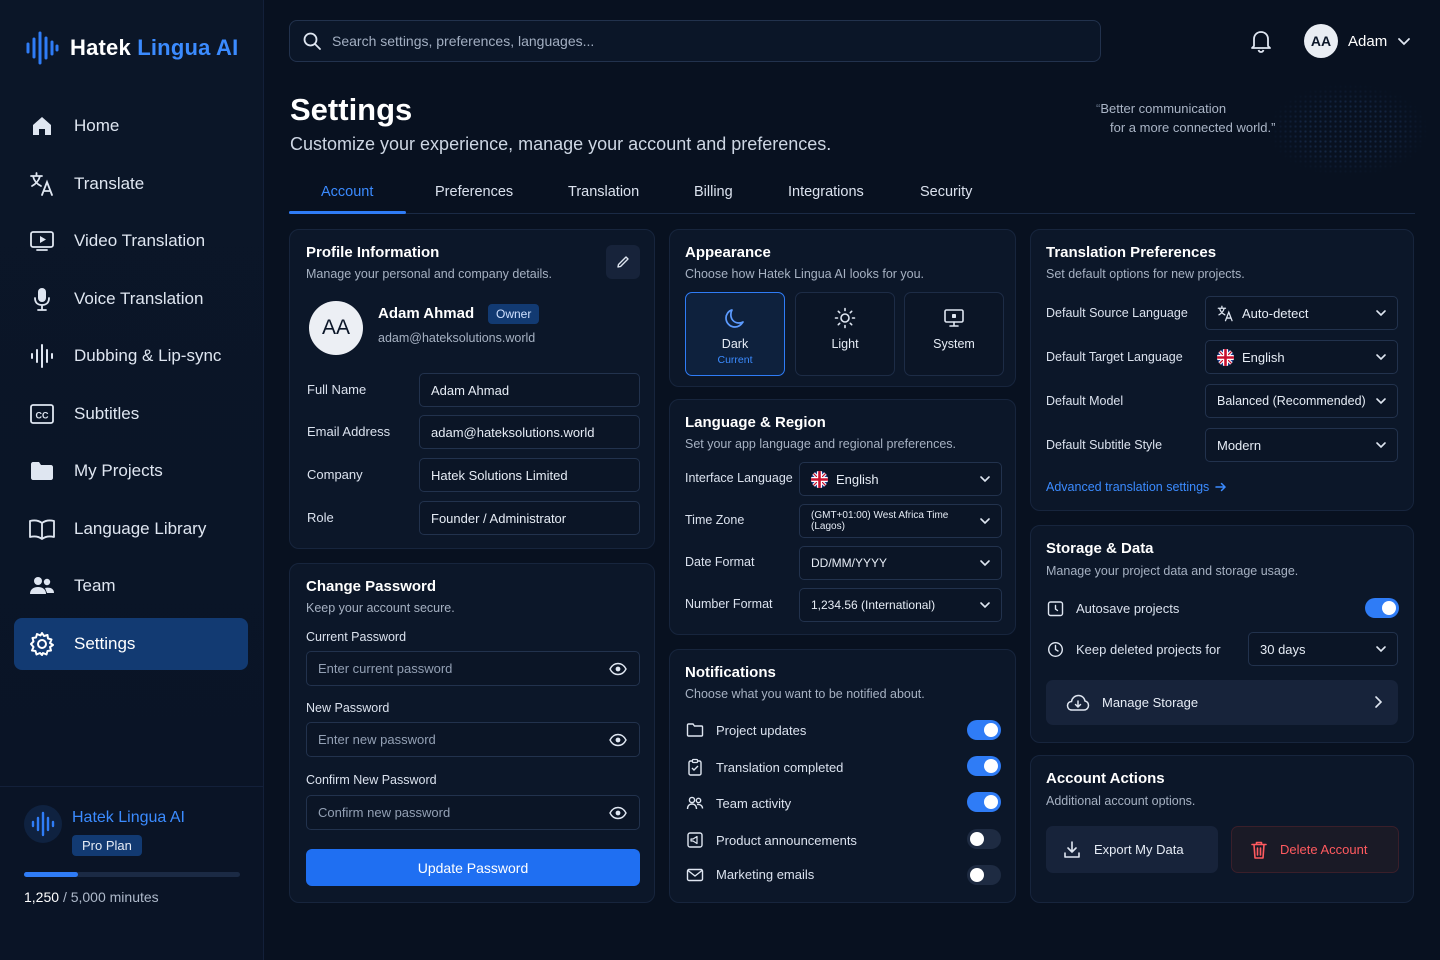 This screenshot has height=960, width=1440. I want to click on user-menu: AA Adam, so click(1357, 41).